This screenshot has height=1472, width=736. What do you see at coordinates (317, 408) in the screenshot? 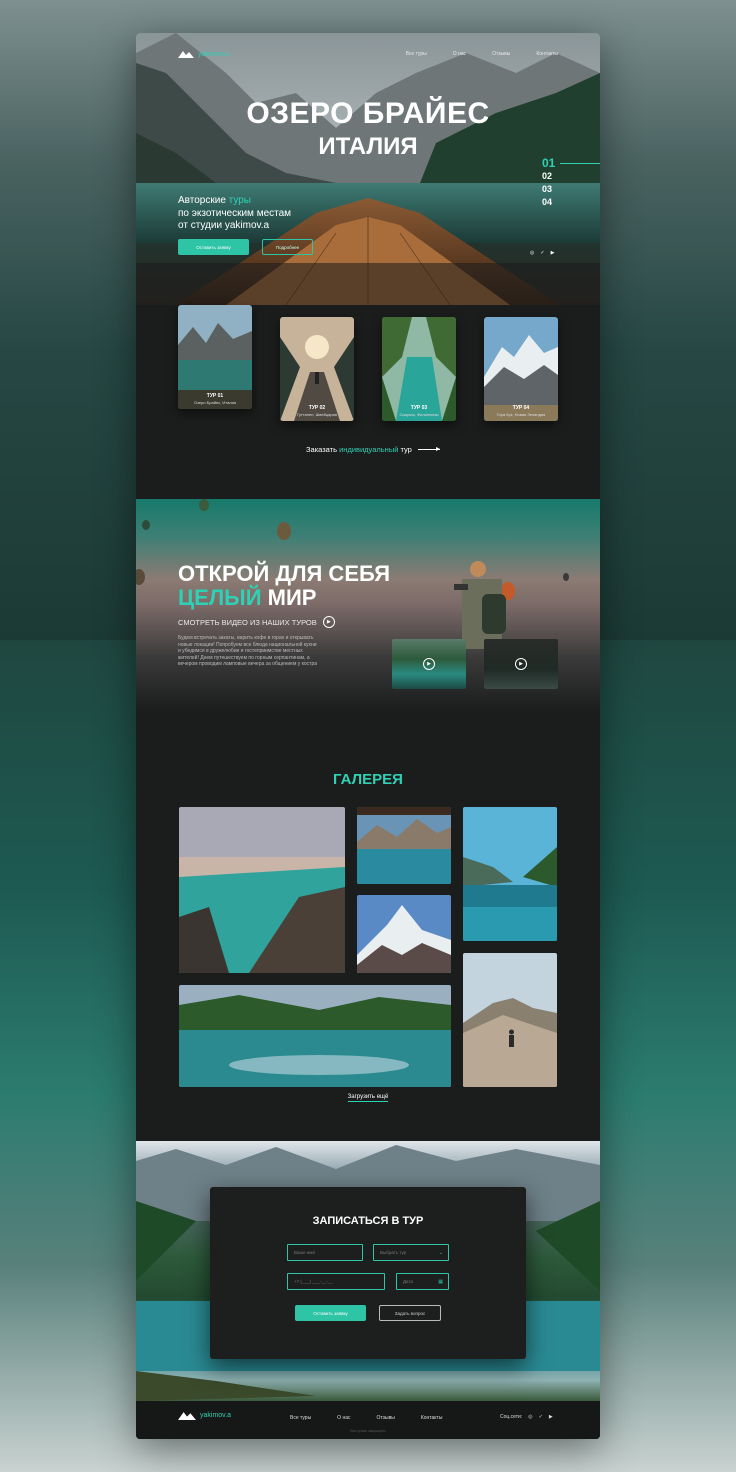
I see `tour-label: ТУР 02` at bounding box center [317, 408].